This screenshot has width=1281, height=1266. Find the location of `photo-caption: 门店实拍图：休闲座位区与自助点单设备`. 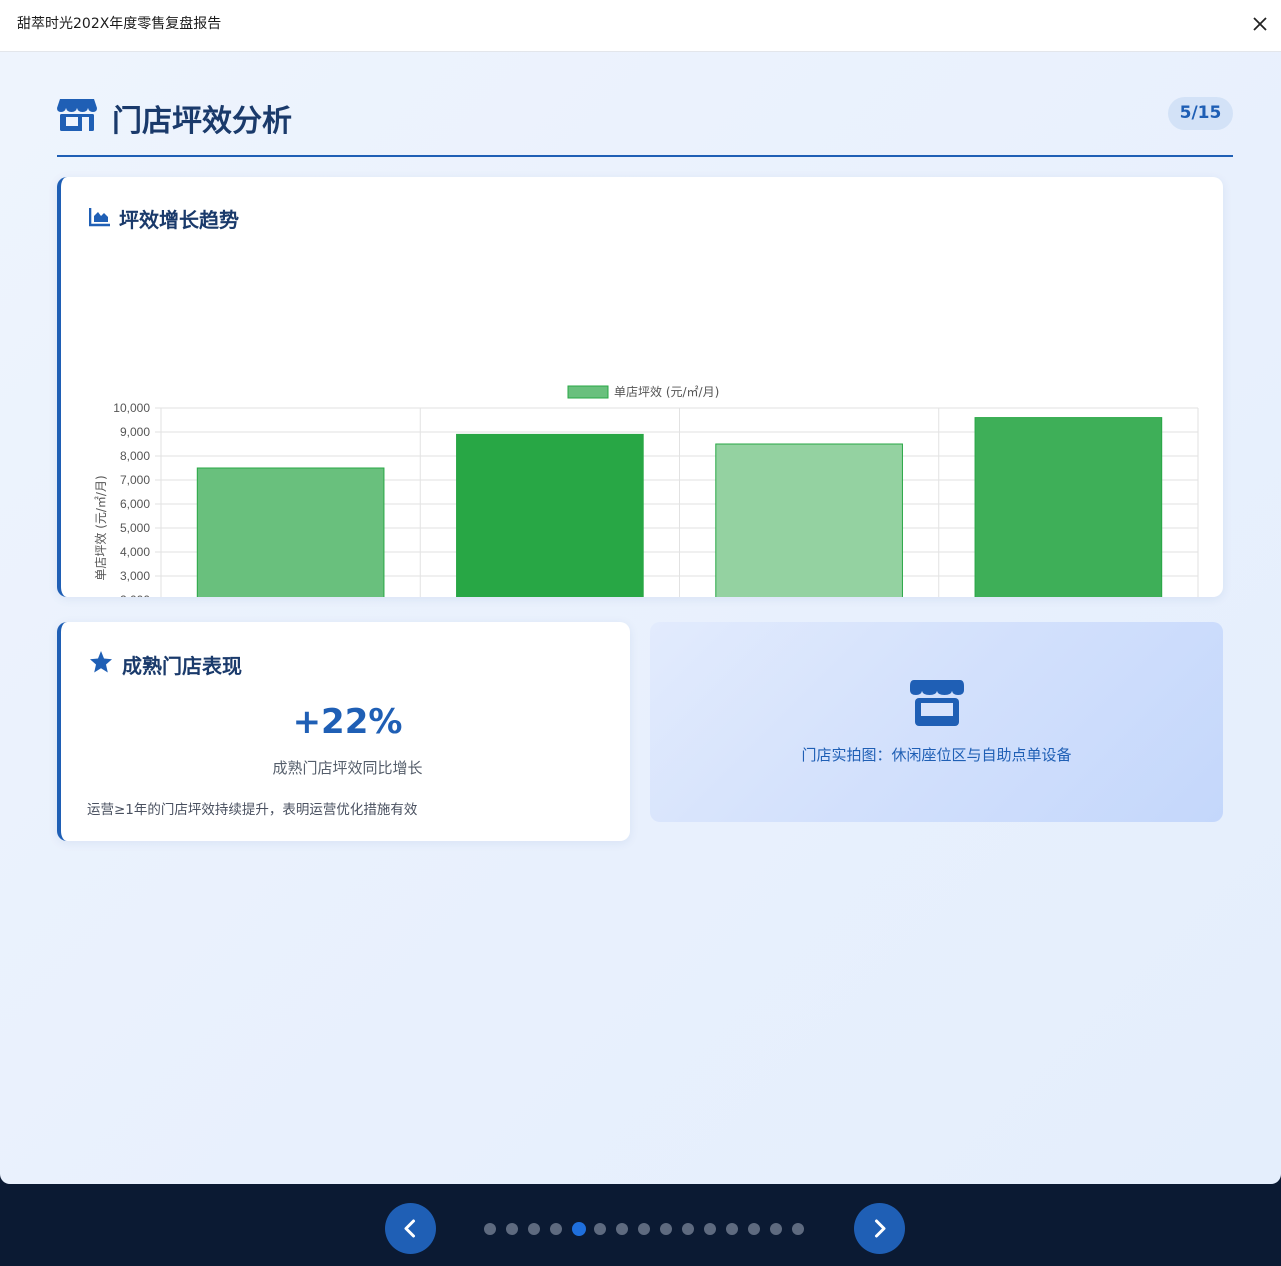

photo-caption: 门店实拍图：休闲座位区与自助点单设备 is located at coordinates (936, 755).